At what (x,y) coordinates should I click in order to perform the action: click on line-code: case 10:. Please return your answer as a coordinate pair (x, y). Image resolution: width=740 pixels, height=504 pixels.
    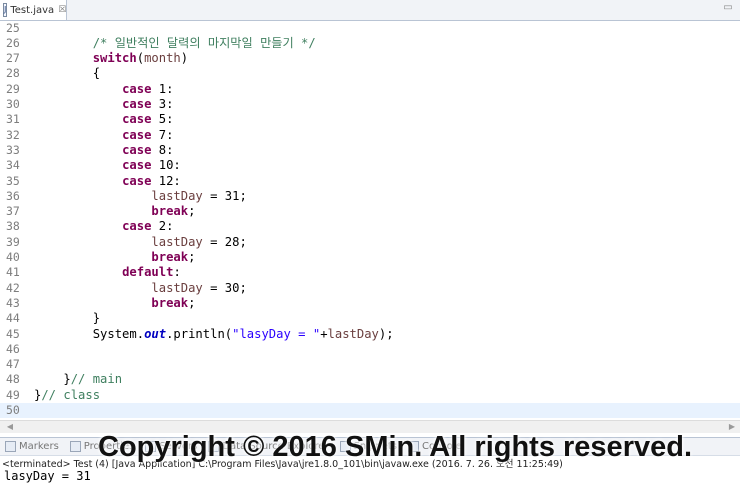
    Looking at the image, I should click on (107, 165).